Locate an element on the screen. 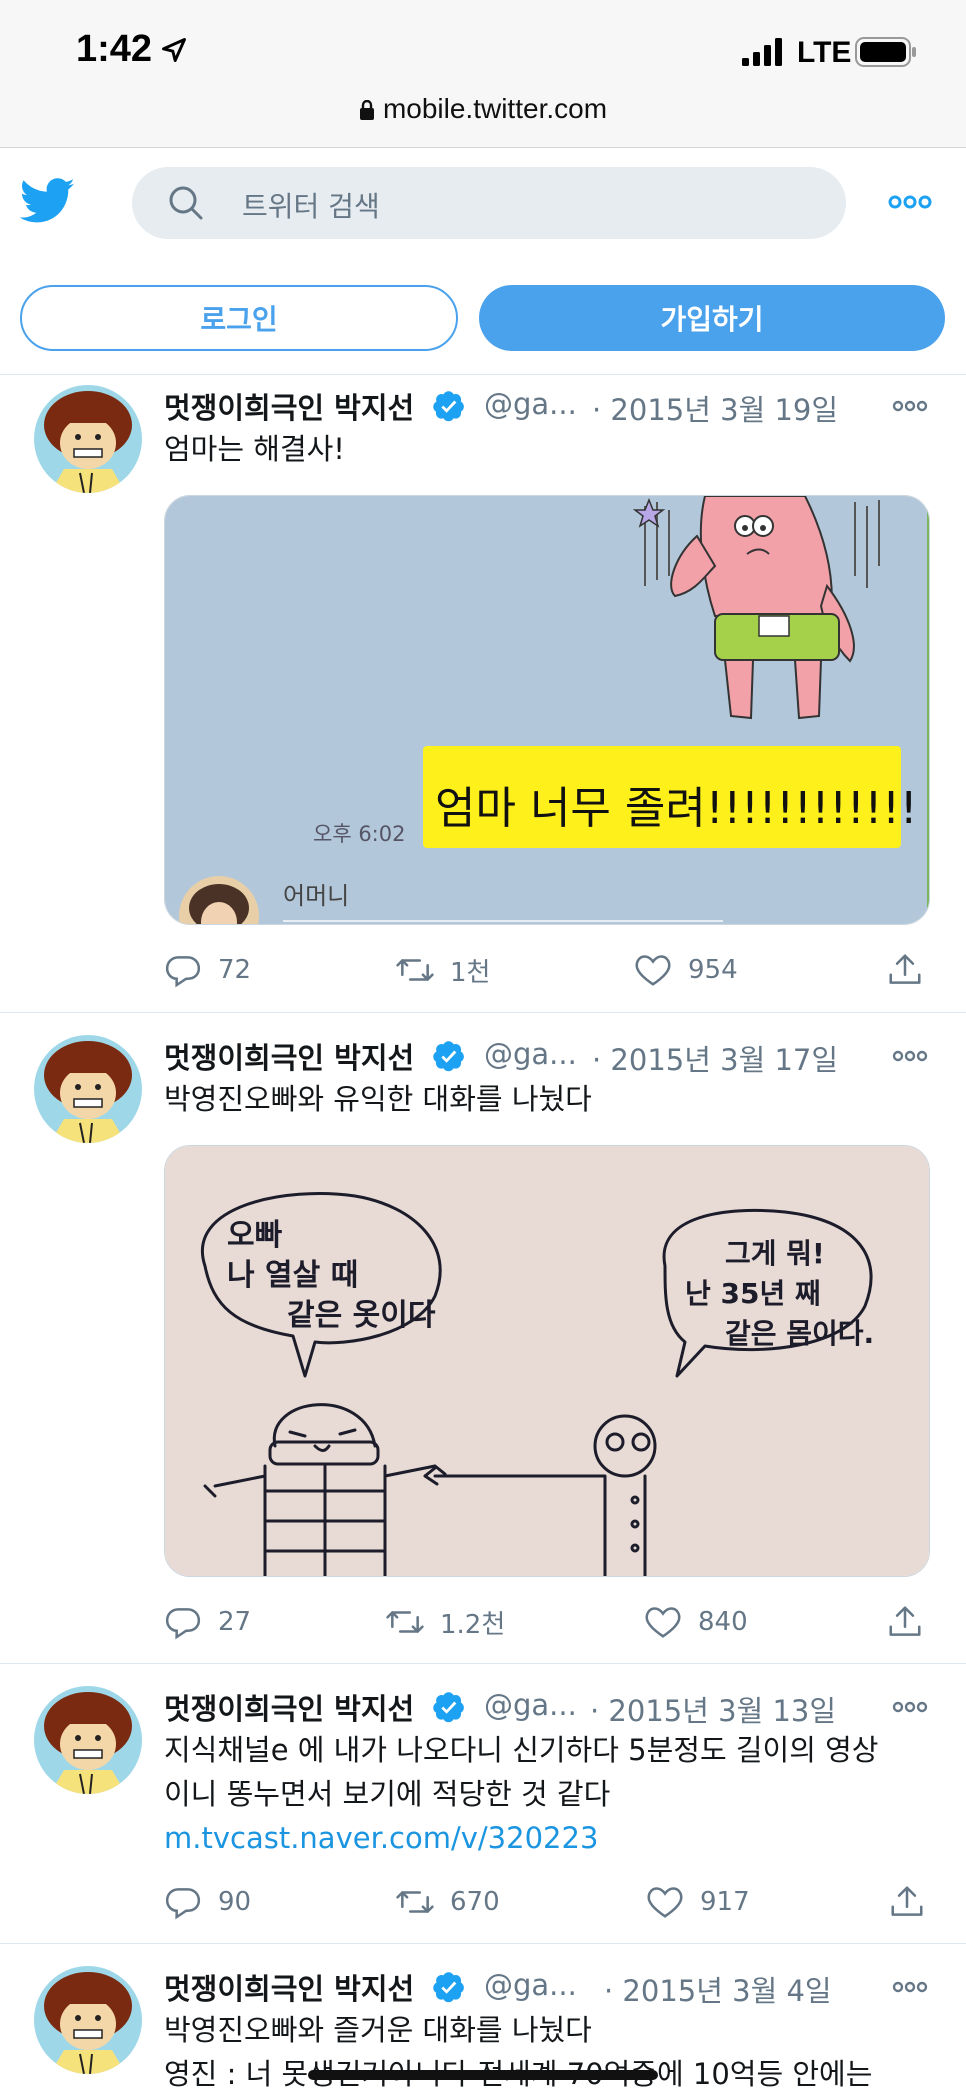 This screenshot has width=966, height=2096. speech-bubble-left: 오빠 나 열살 때 같은 옷이다 is located at coordinates (331, 1276).